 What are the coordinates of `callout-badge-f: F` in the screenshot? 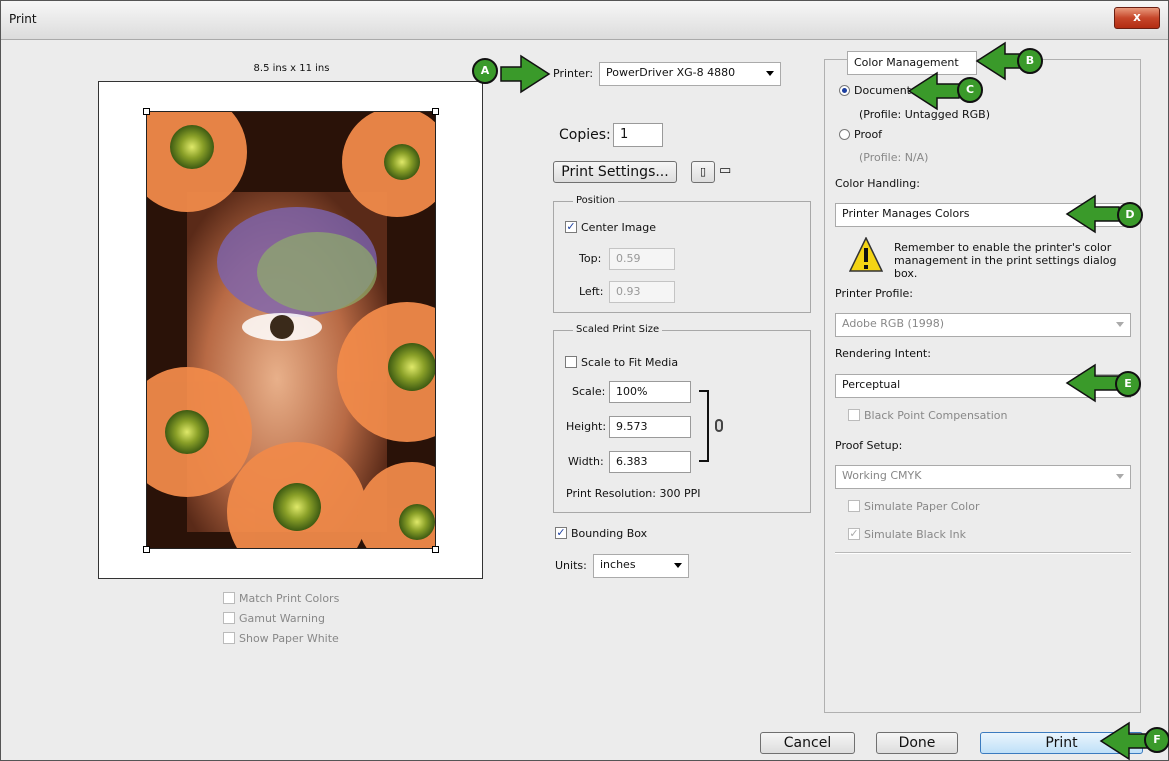 It's located at (1156, 740).